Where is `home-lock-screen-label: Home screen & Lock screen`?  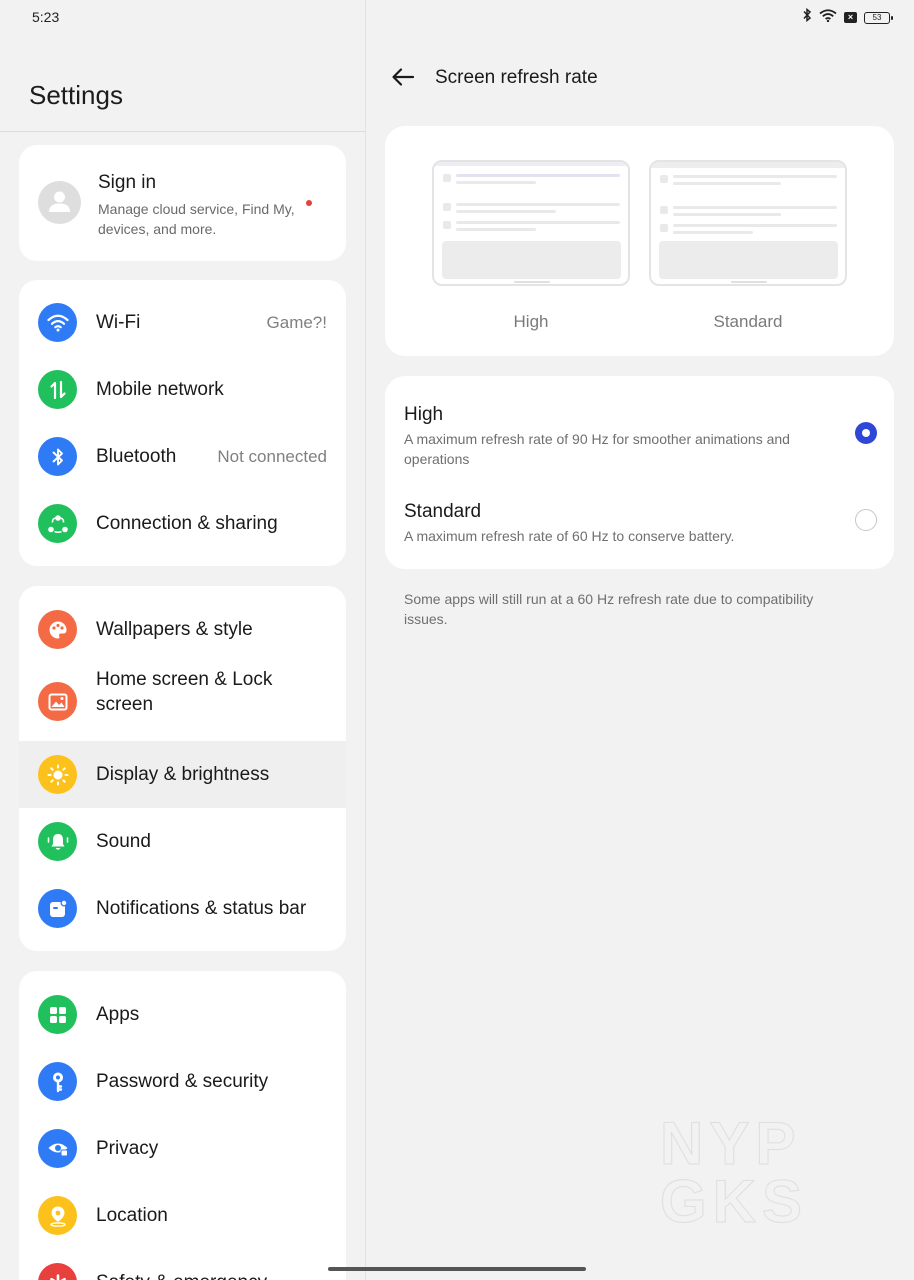
home-lock-screen-label: Home screen & Lock screen is located at coordinates (184, 692).